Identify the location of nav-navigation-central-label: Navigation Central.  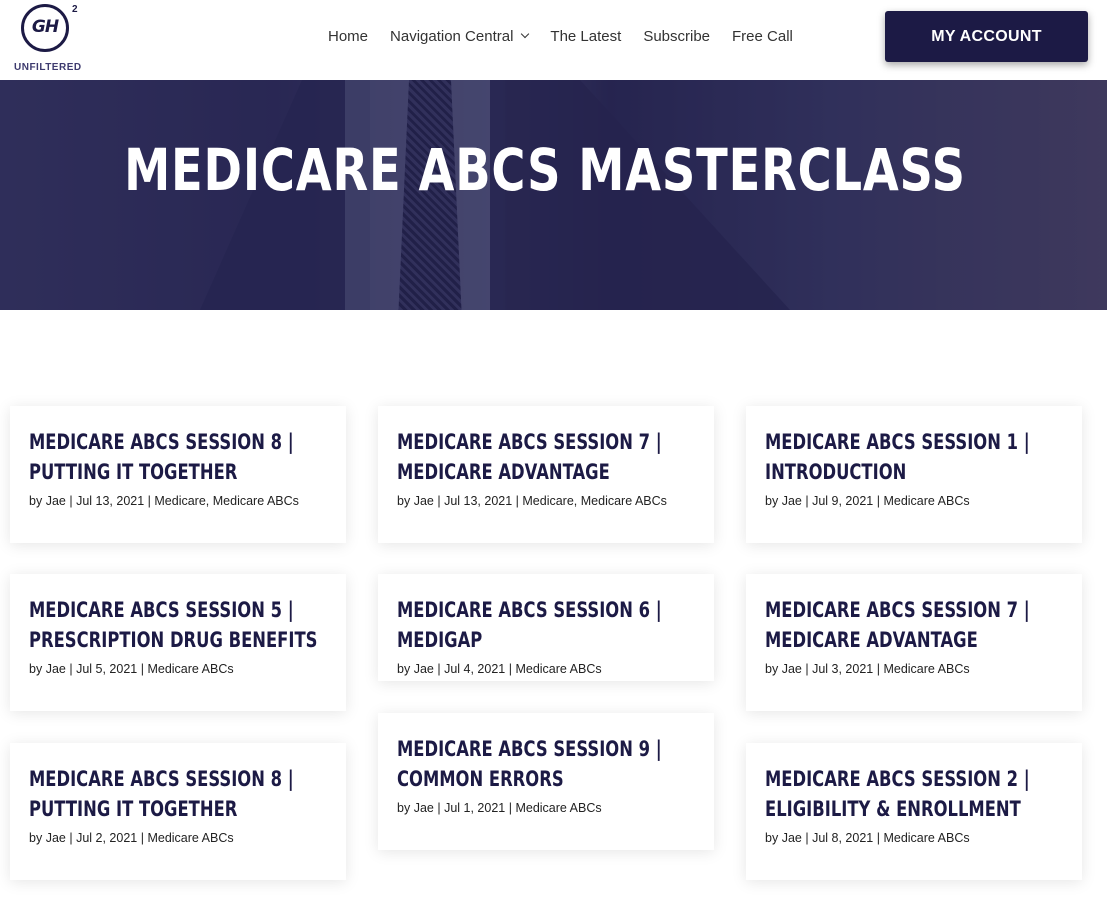
(452, 36).